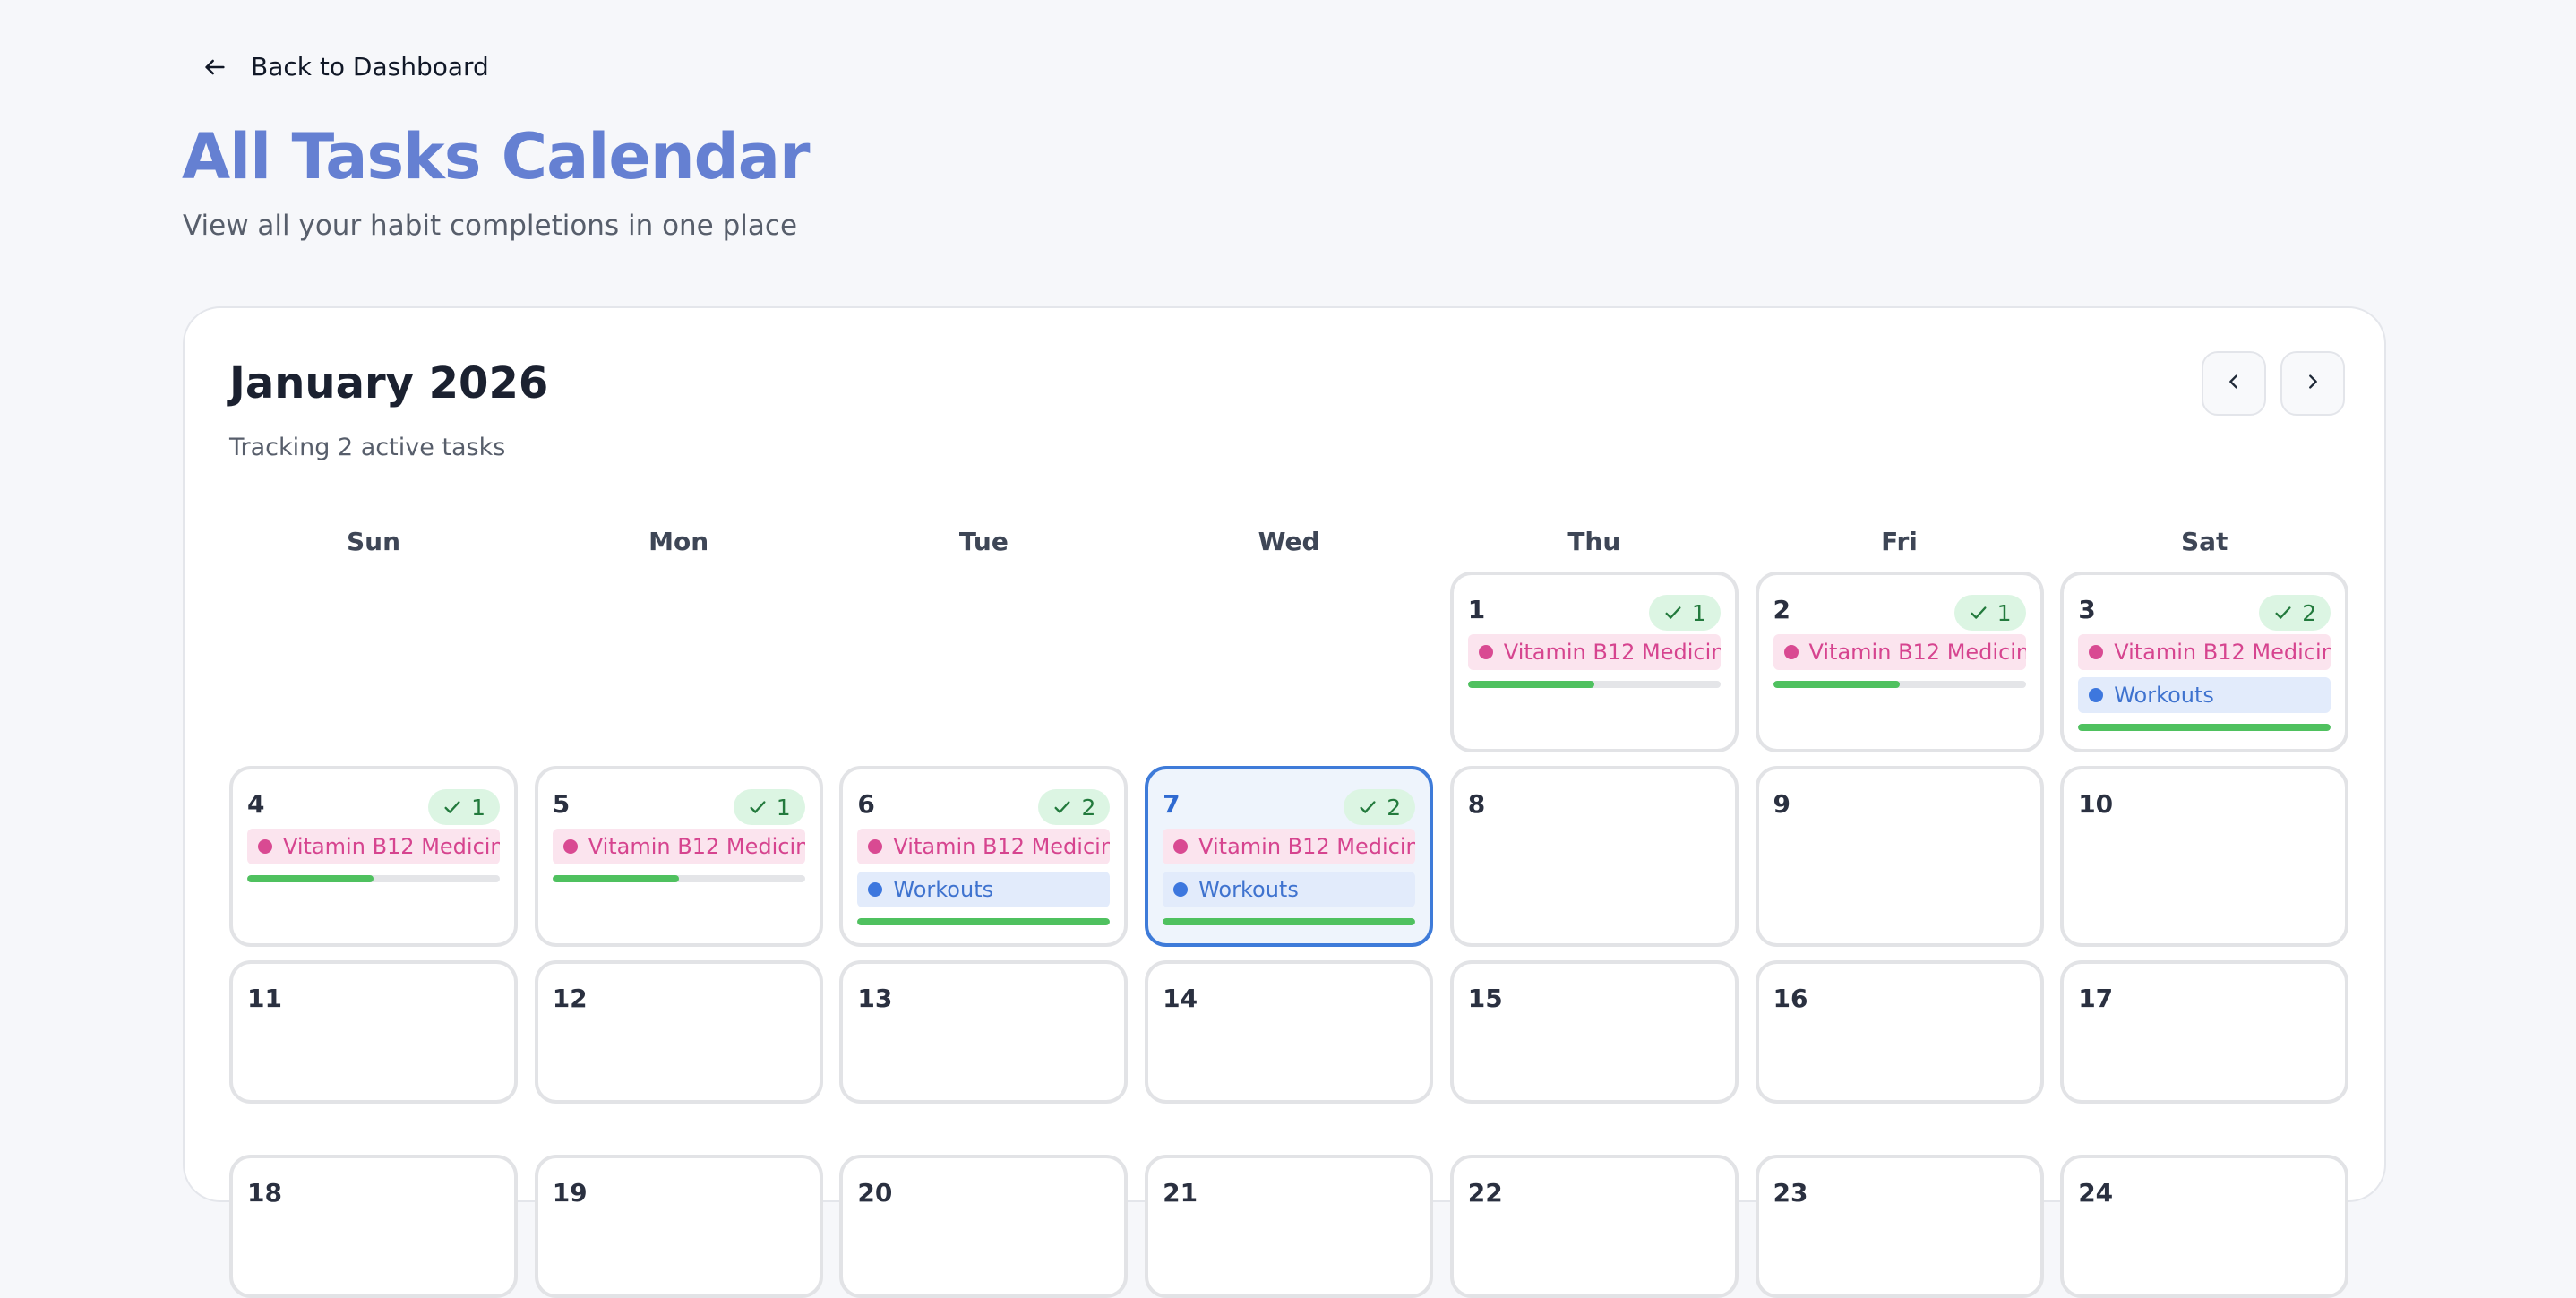 The height and width of the screenshot is (1298, 2576). I want to click on day-cell-4: 4 1 Vitamin B12 Medicine, so click(373, 857).